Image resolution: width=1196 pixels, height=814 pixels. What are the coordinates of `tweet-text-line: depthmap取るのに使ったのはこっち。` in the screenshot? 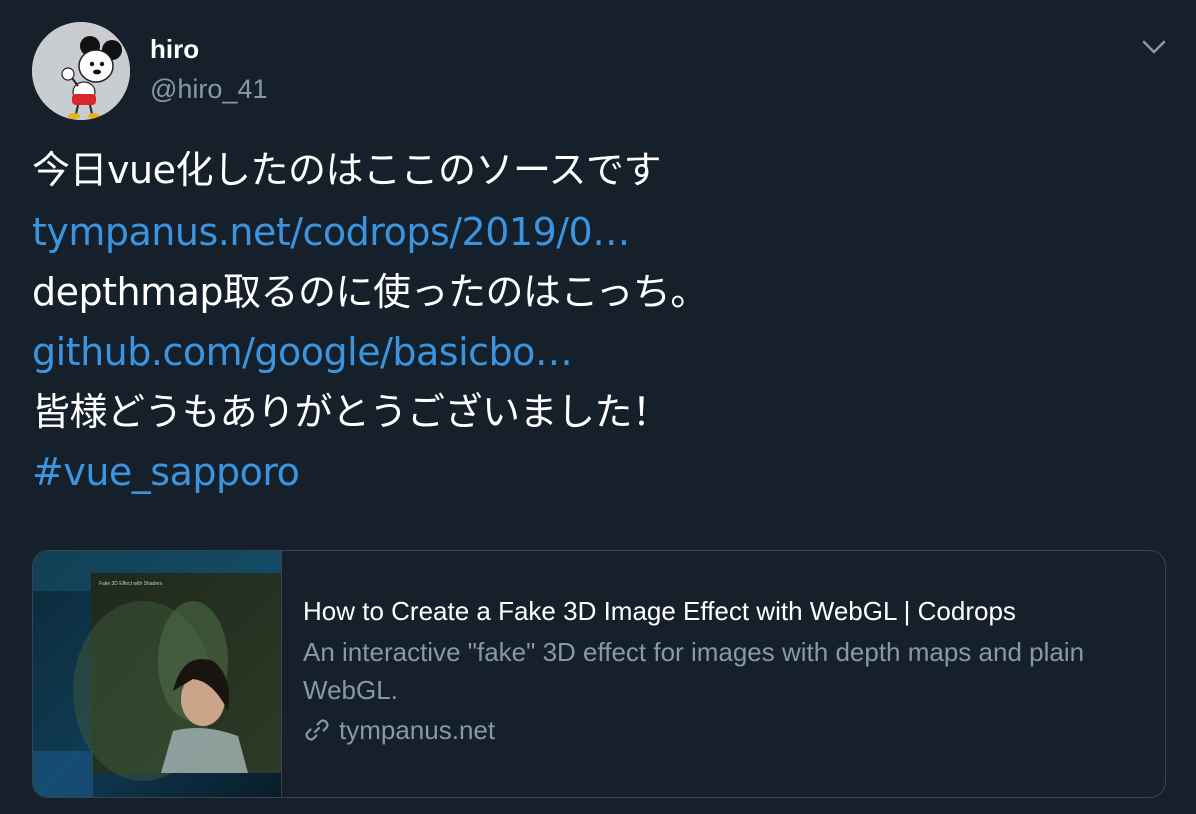 It's located at (370, 292).